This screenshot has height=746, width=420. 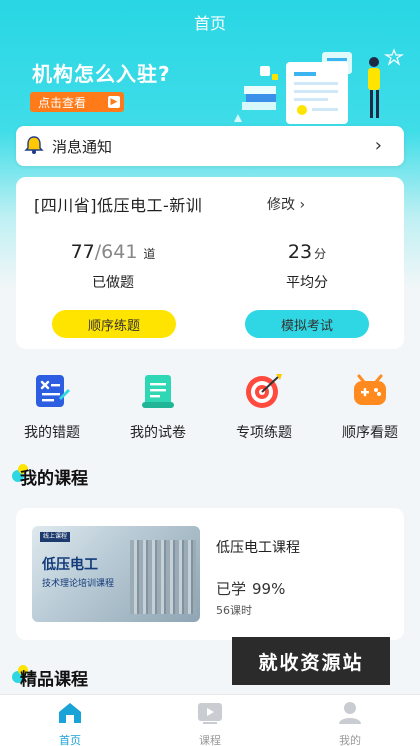 I want to click on thumb-title: 低压电工, so click(x=70, y=565).